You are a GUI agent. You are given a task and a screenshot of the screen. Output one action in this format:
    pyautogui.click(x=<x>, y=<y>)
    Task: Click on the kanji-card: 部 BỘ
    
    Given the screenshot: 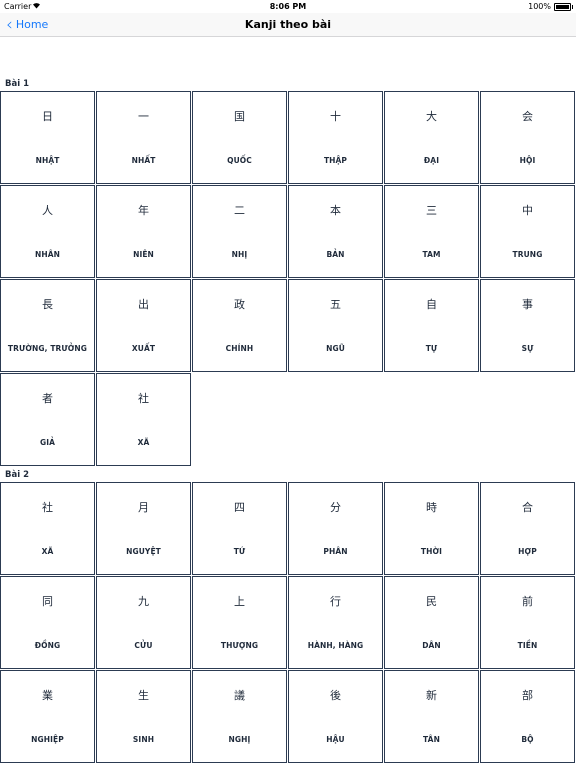 What is the action you would take?
    pyautogui.click(x=527, y=716)
    